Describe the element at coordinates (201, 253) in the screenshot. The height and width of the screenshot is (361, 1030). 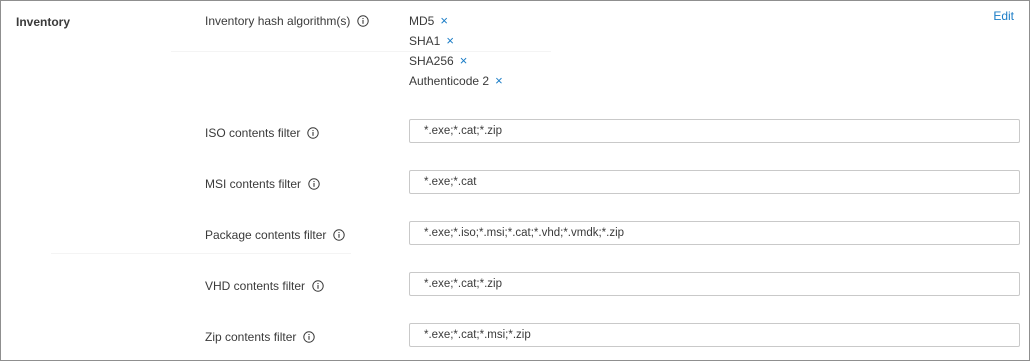
I see `divider` at that location.